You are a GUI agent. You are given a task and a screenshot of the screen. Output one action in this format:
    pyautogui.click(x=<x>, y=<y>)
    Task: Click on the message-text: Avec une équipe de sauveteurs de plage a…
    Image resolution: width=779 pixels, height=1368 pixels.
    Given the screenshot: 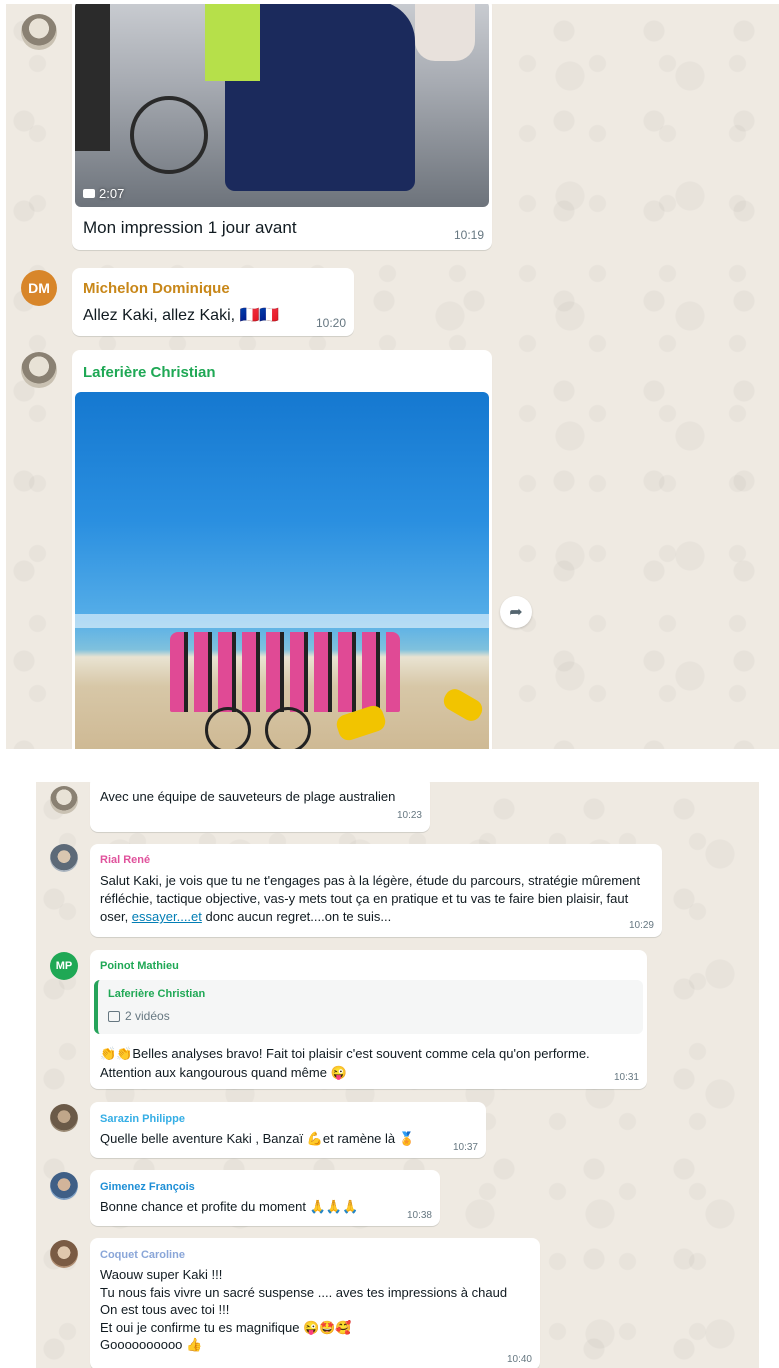 What is the action you would take?
    pyautogui.click(x=248, y=796)
    